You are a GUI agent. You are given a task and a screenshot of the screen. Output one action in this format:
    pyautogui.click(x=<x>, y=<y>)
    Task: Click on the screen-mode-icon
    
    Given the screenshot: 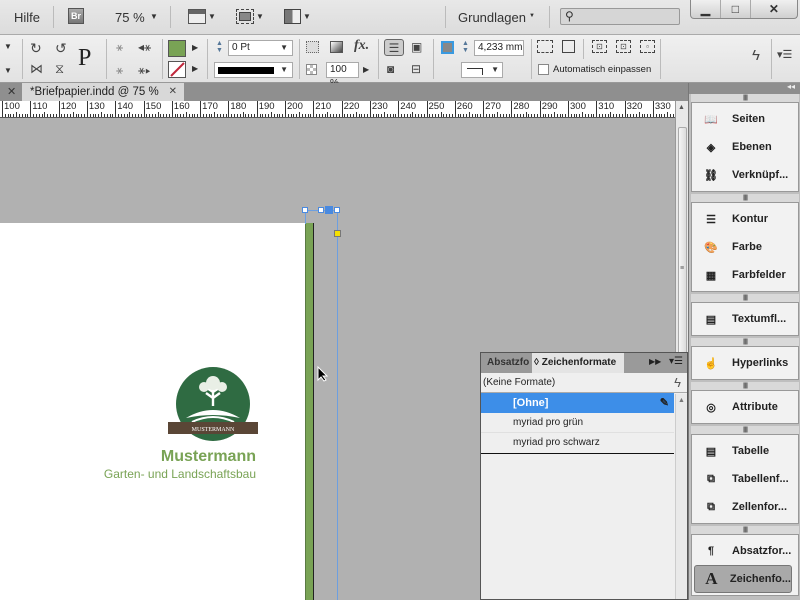 What is the action you would take?
    pyautogui.click(x=245, y=16)
    